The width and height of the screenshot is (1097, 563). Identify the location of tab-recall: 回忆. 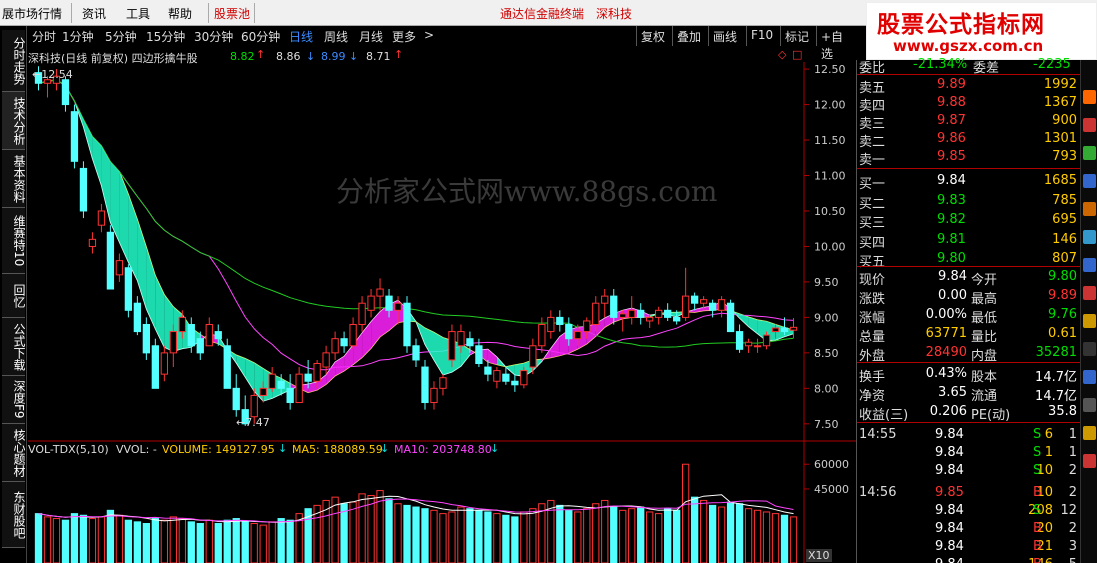
(14, 296).